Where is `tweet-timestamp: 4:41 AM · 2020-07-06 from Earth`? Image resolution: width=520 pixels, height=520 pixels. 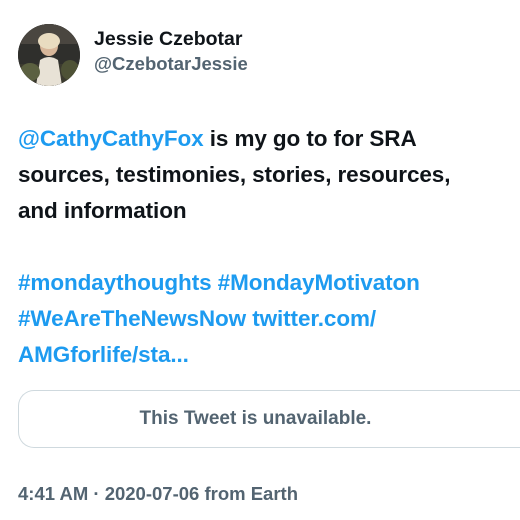
tweet-timestamp: 4:41 AM · 2020-07-06 from Earth is located at coordinates (158, 494).